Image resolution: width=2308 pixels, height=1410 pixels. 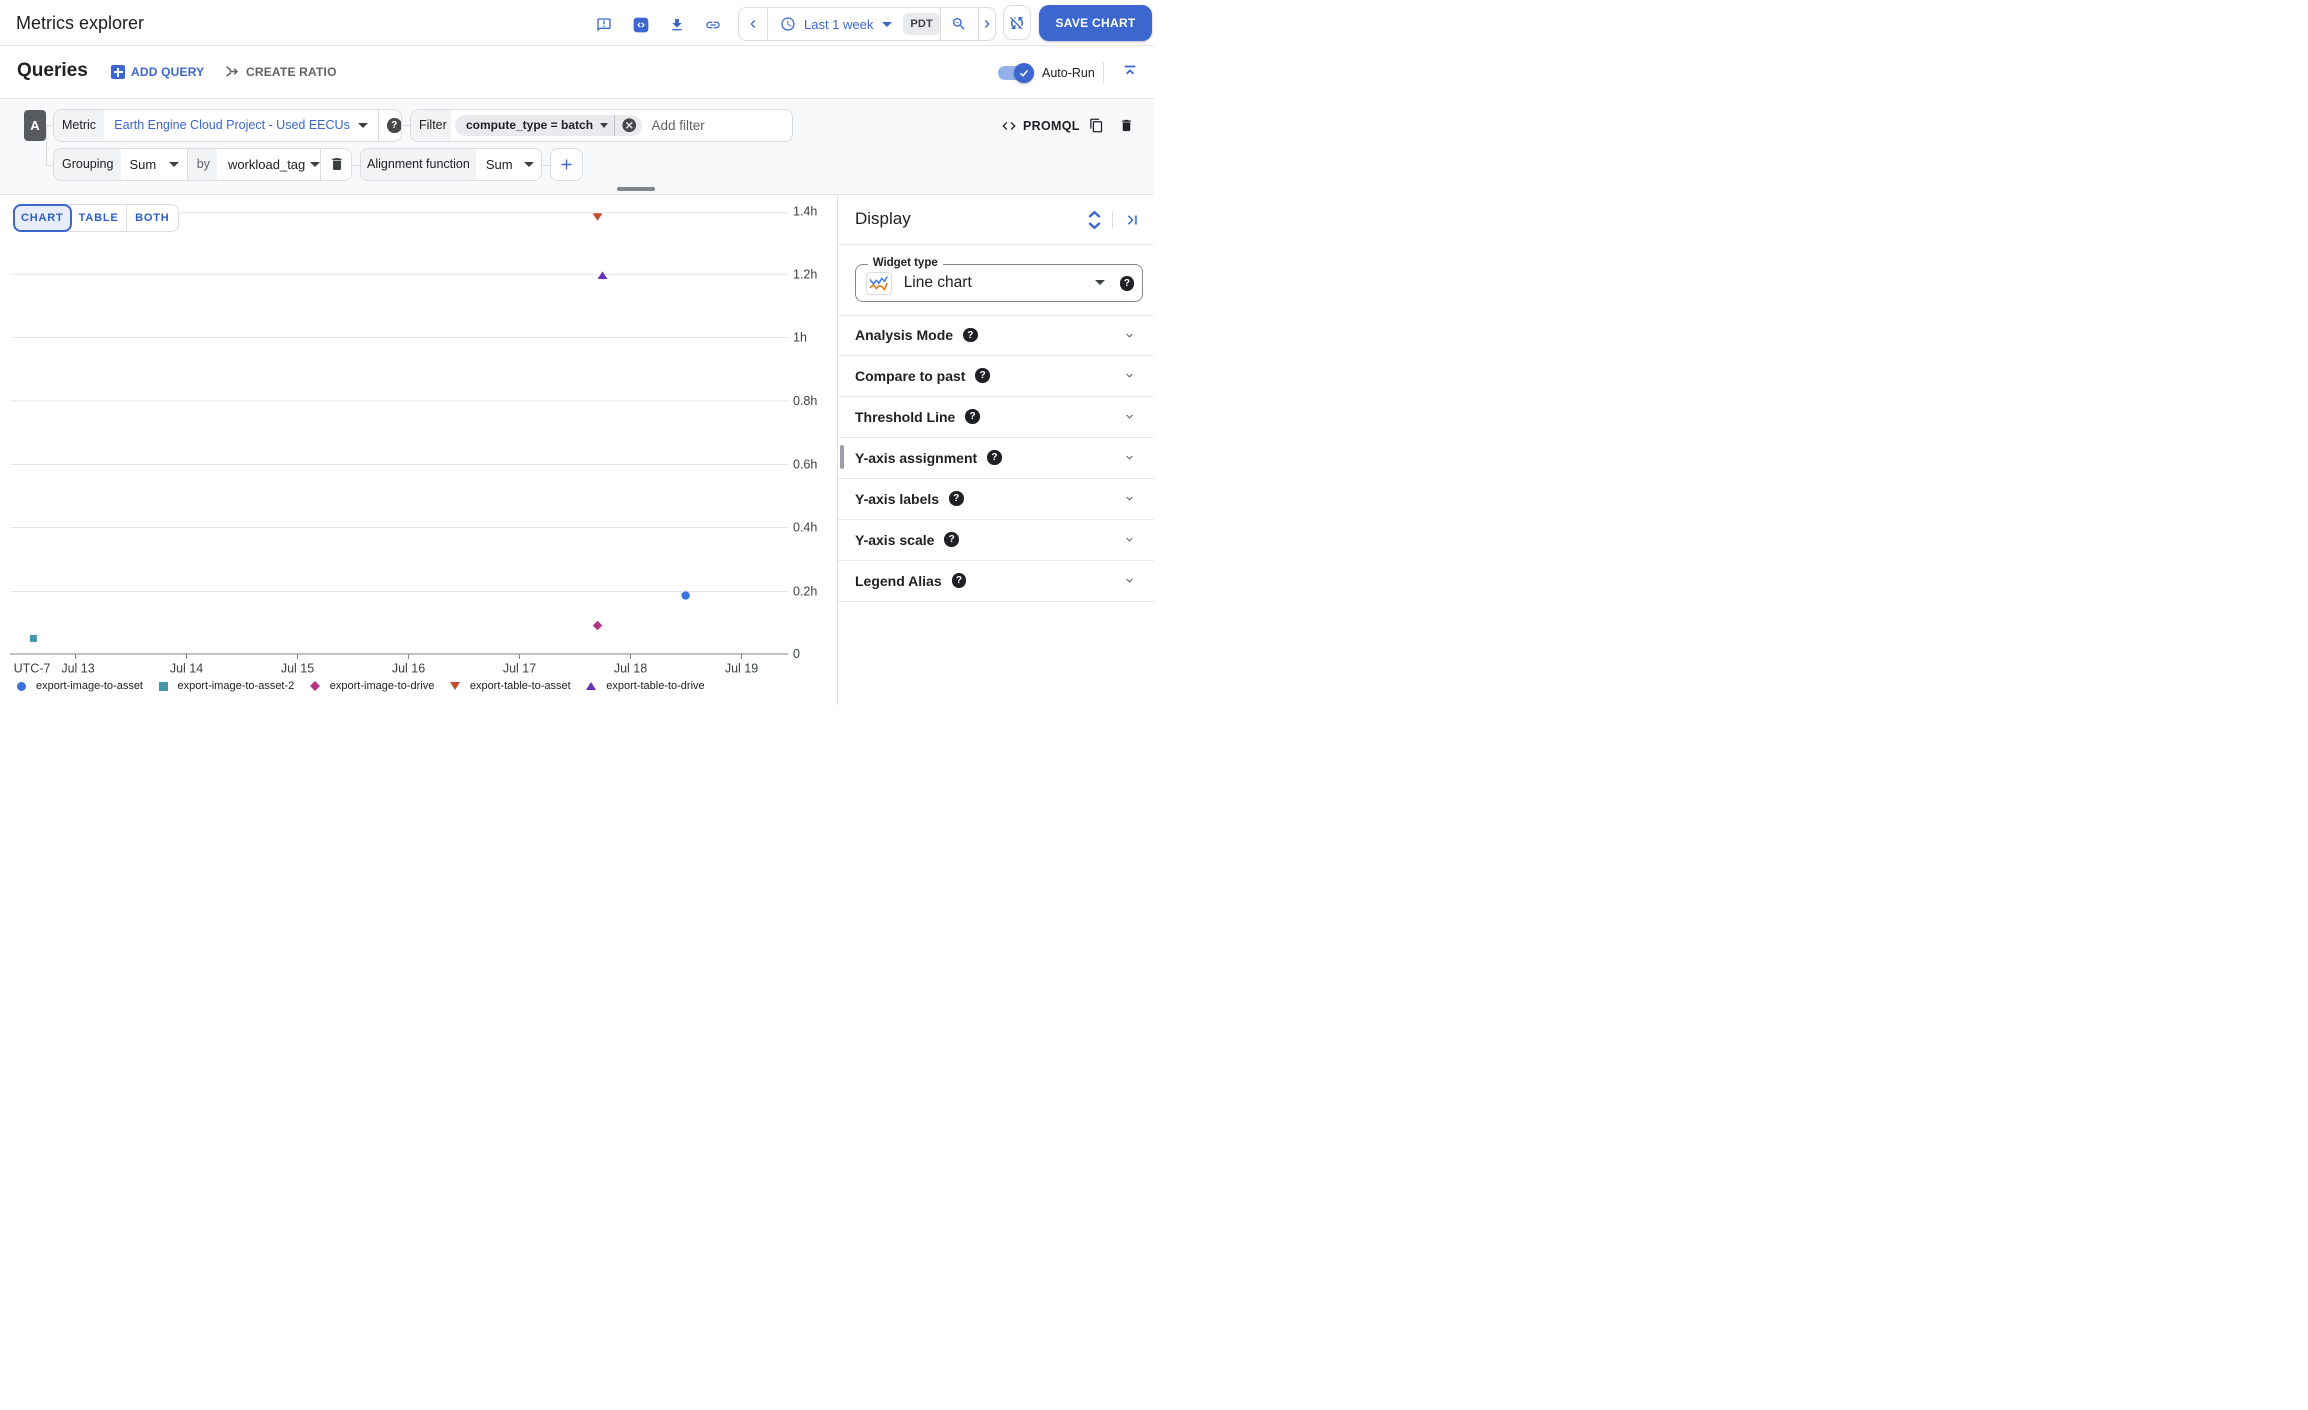 I want to click on svg-text: Jul 19, so click(x=741, y=669).